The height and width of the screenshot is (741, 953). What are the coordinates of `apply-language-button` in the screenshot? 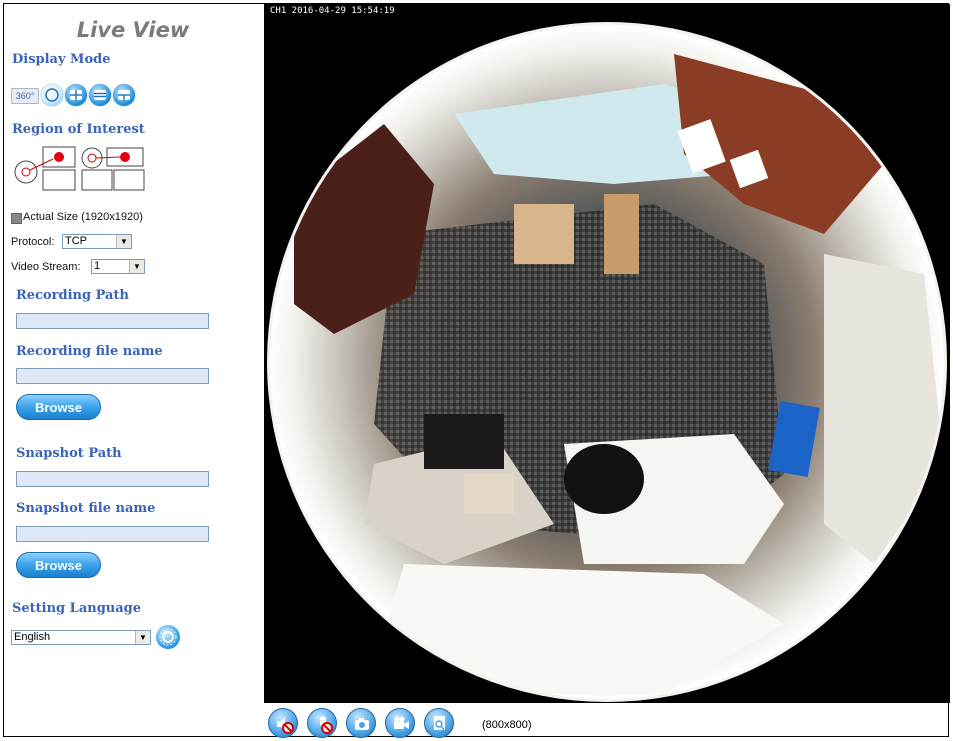 It's located at (168, 637).